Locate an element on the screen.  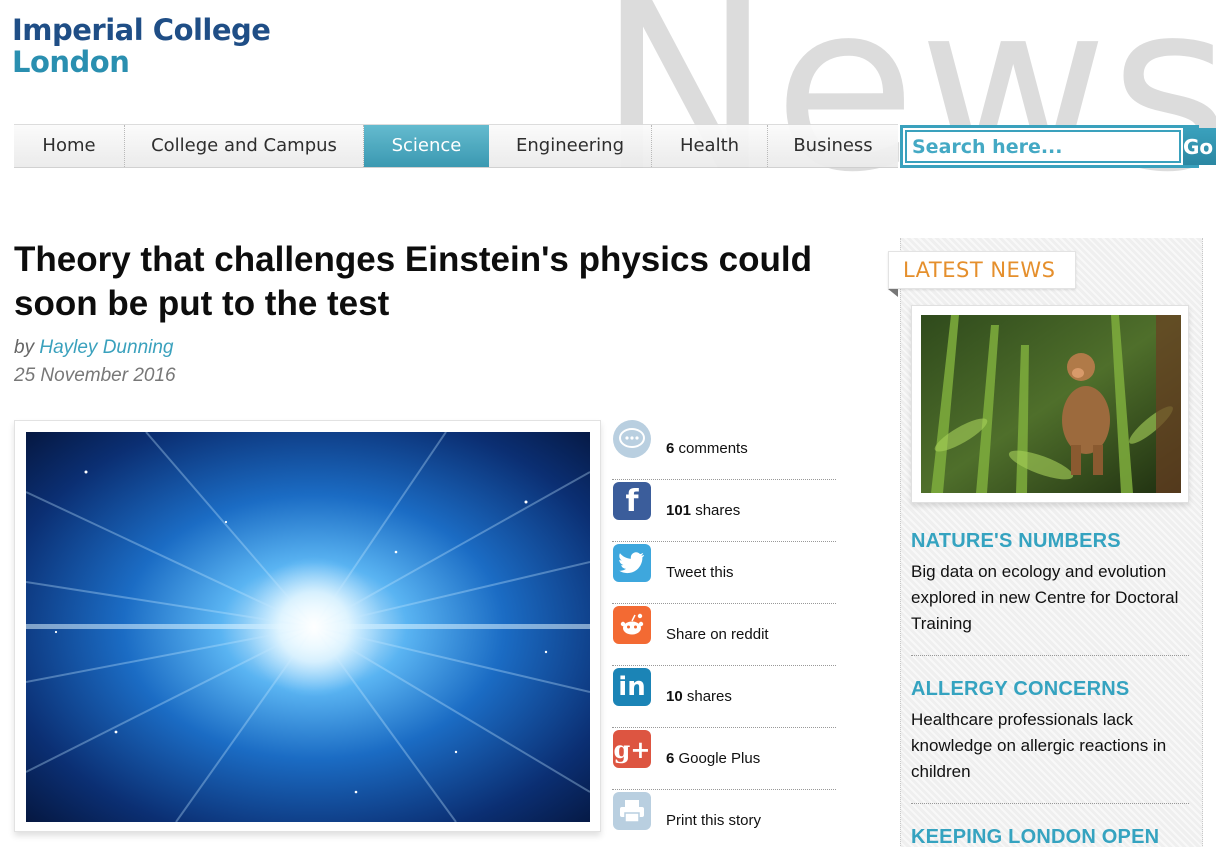
reddit-icon is located at coordinates (632, 625).